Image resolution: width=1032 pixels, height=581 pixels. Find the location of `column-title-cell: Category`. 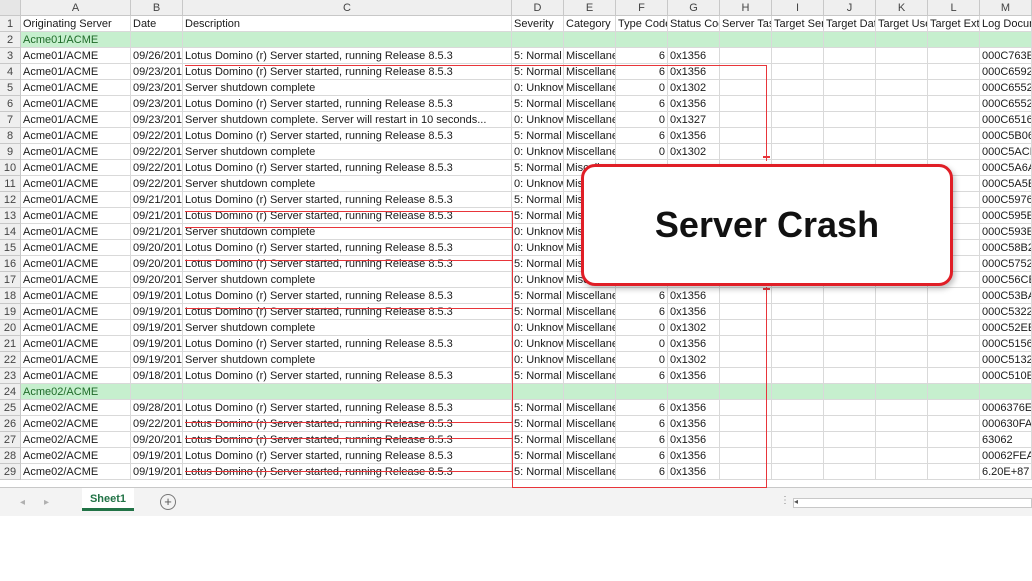

column-title-cell: Category is located at coordinates (590, 24).